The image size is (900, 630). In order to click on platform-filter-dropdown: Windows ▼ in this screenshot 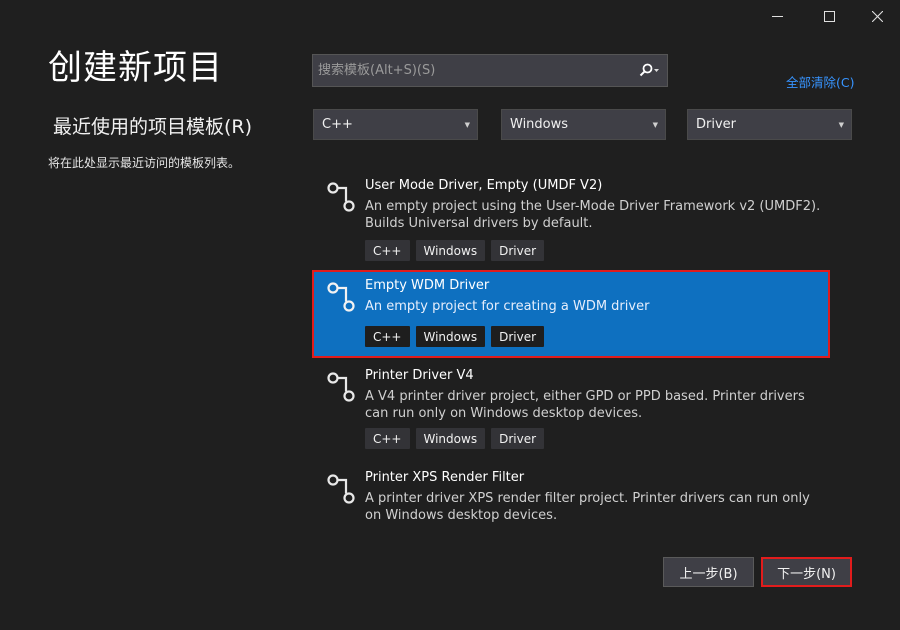, I will do `click(583, 124)`.